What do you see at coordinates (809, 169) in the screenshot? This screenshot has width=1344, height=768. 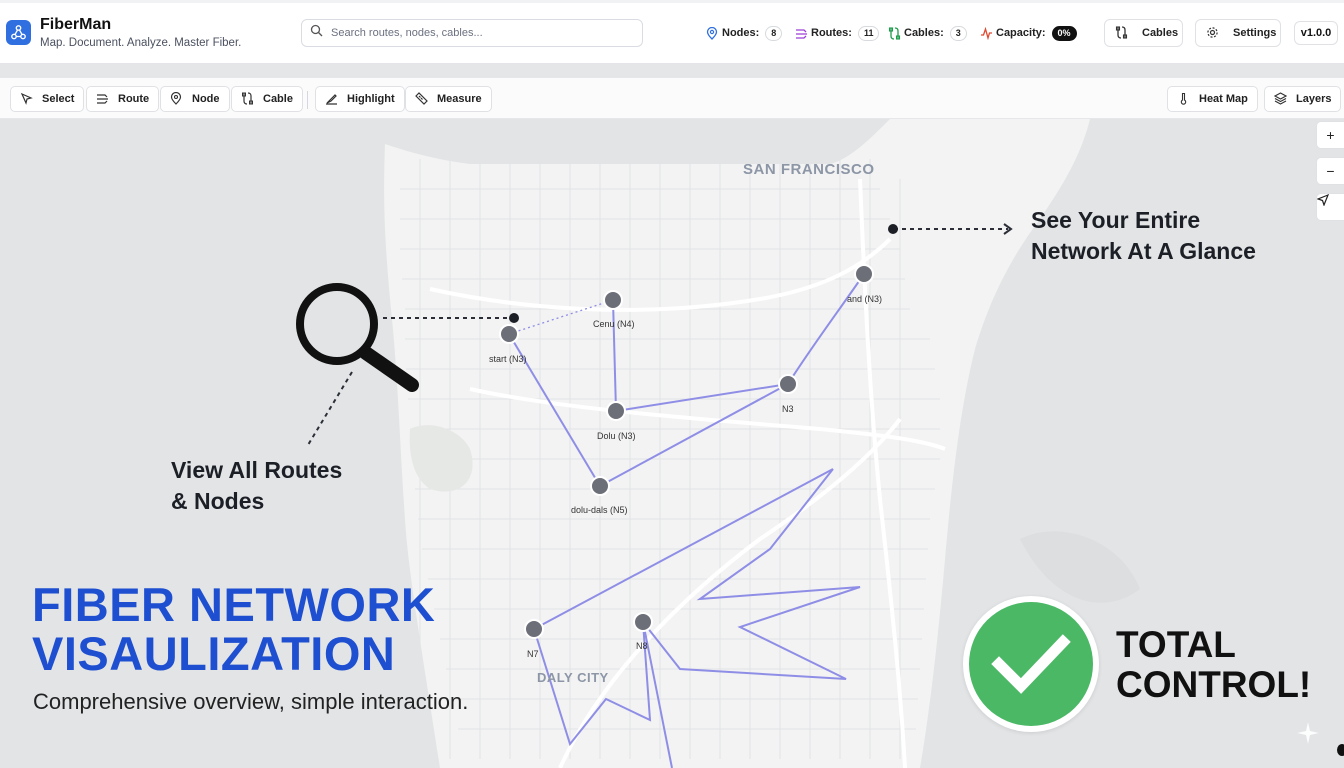 I see `city-label-san-francisco: SAN FRANCISCO` at bounding box center [809, 169].